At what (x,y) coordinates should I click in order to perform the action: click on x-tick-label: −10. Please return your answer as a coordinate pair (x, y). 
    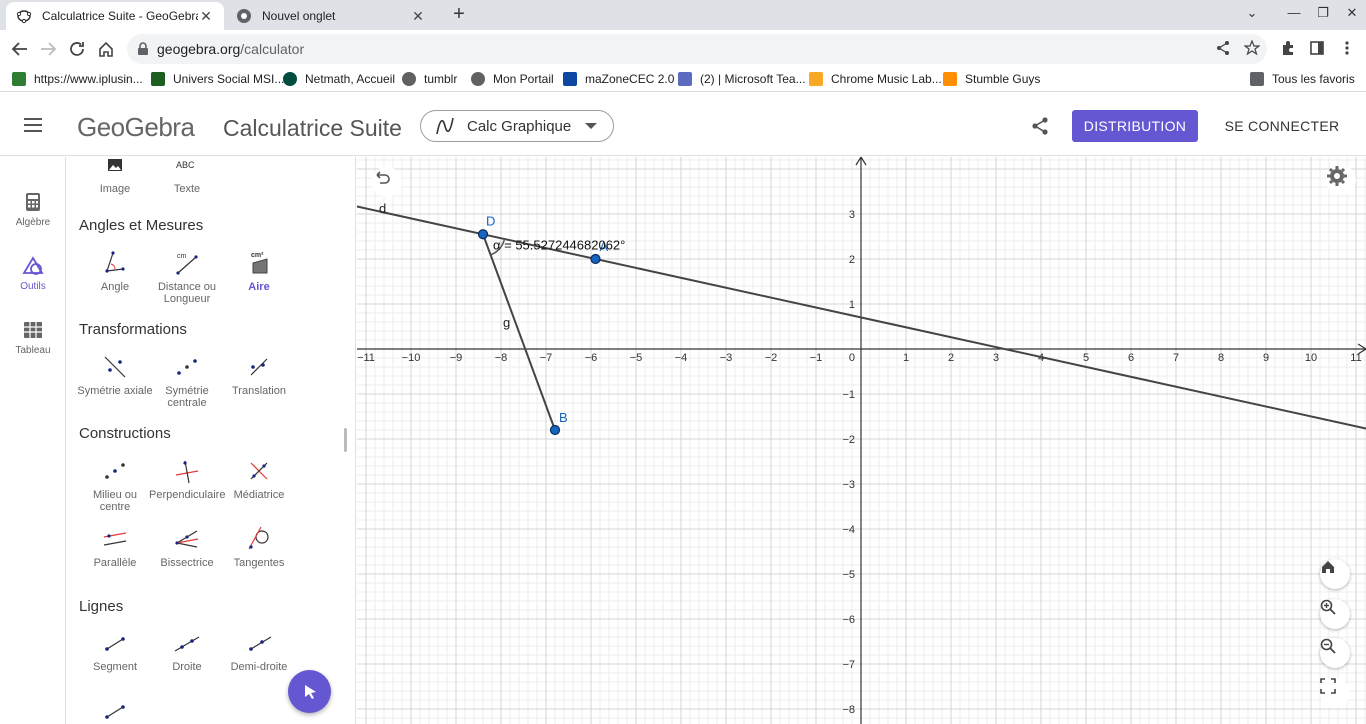
    Looking at the image, I should click on (411, 358).